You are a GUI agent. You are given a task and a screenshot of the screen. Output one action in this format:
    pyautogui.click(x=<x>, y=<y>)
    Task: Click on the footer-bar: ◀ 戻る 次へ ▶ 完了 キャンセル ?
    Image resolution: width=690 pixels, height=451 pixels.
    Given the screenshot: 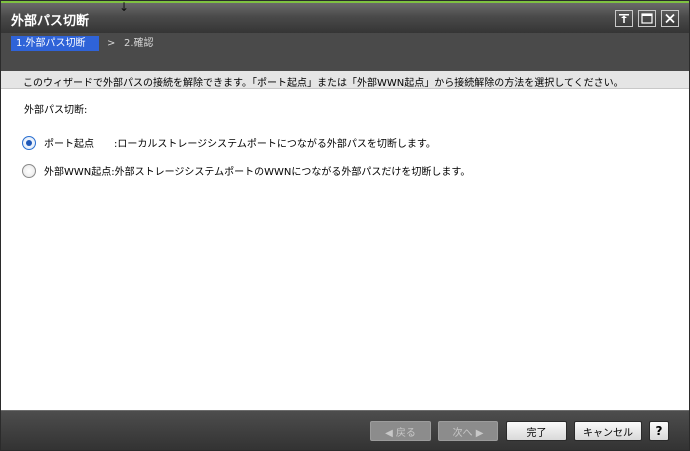 What is the action you would take?
    pyautogui.click(x=345, y=430)
    